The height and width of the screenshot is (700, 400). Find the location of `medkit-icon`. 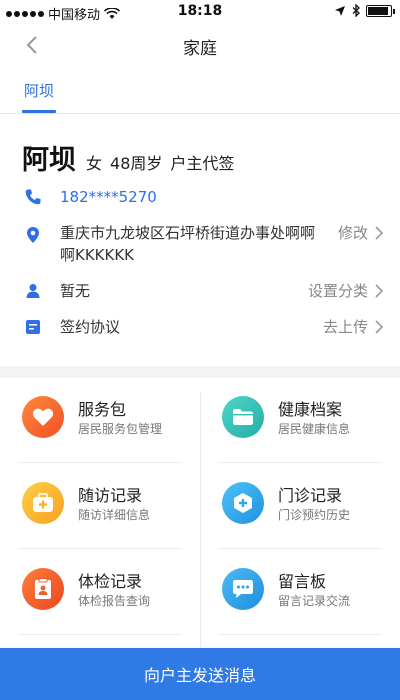

medkit-icon is located at coordinates (43, 503).